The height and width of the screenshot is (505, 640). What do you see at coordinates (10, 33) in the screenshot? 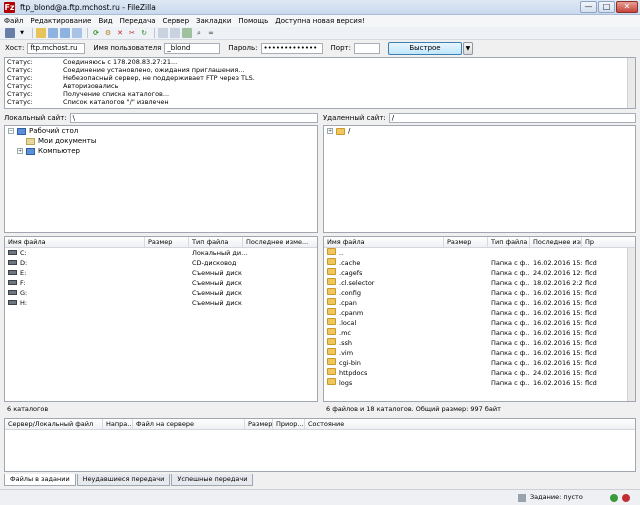
I see `site-manager-icon` at bounding box center [10, 33].